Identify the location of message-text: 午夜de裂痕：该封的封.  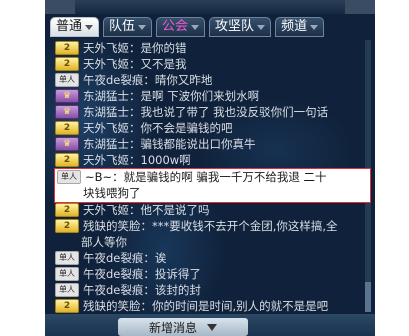
(142, 290).